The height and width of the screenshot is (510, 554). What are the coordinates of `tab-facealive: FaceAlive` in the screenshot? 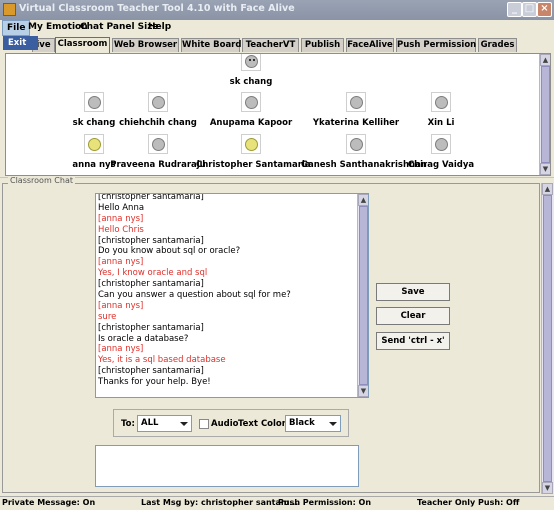 It's located at (370, 45).